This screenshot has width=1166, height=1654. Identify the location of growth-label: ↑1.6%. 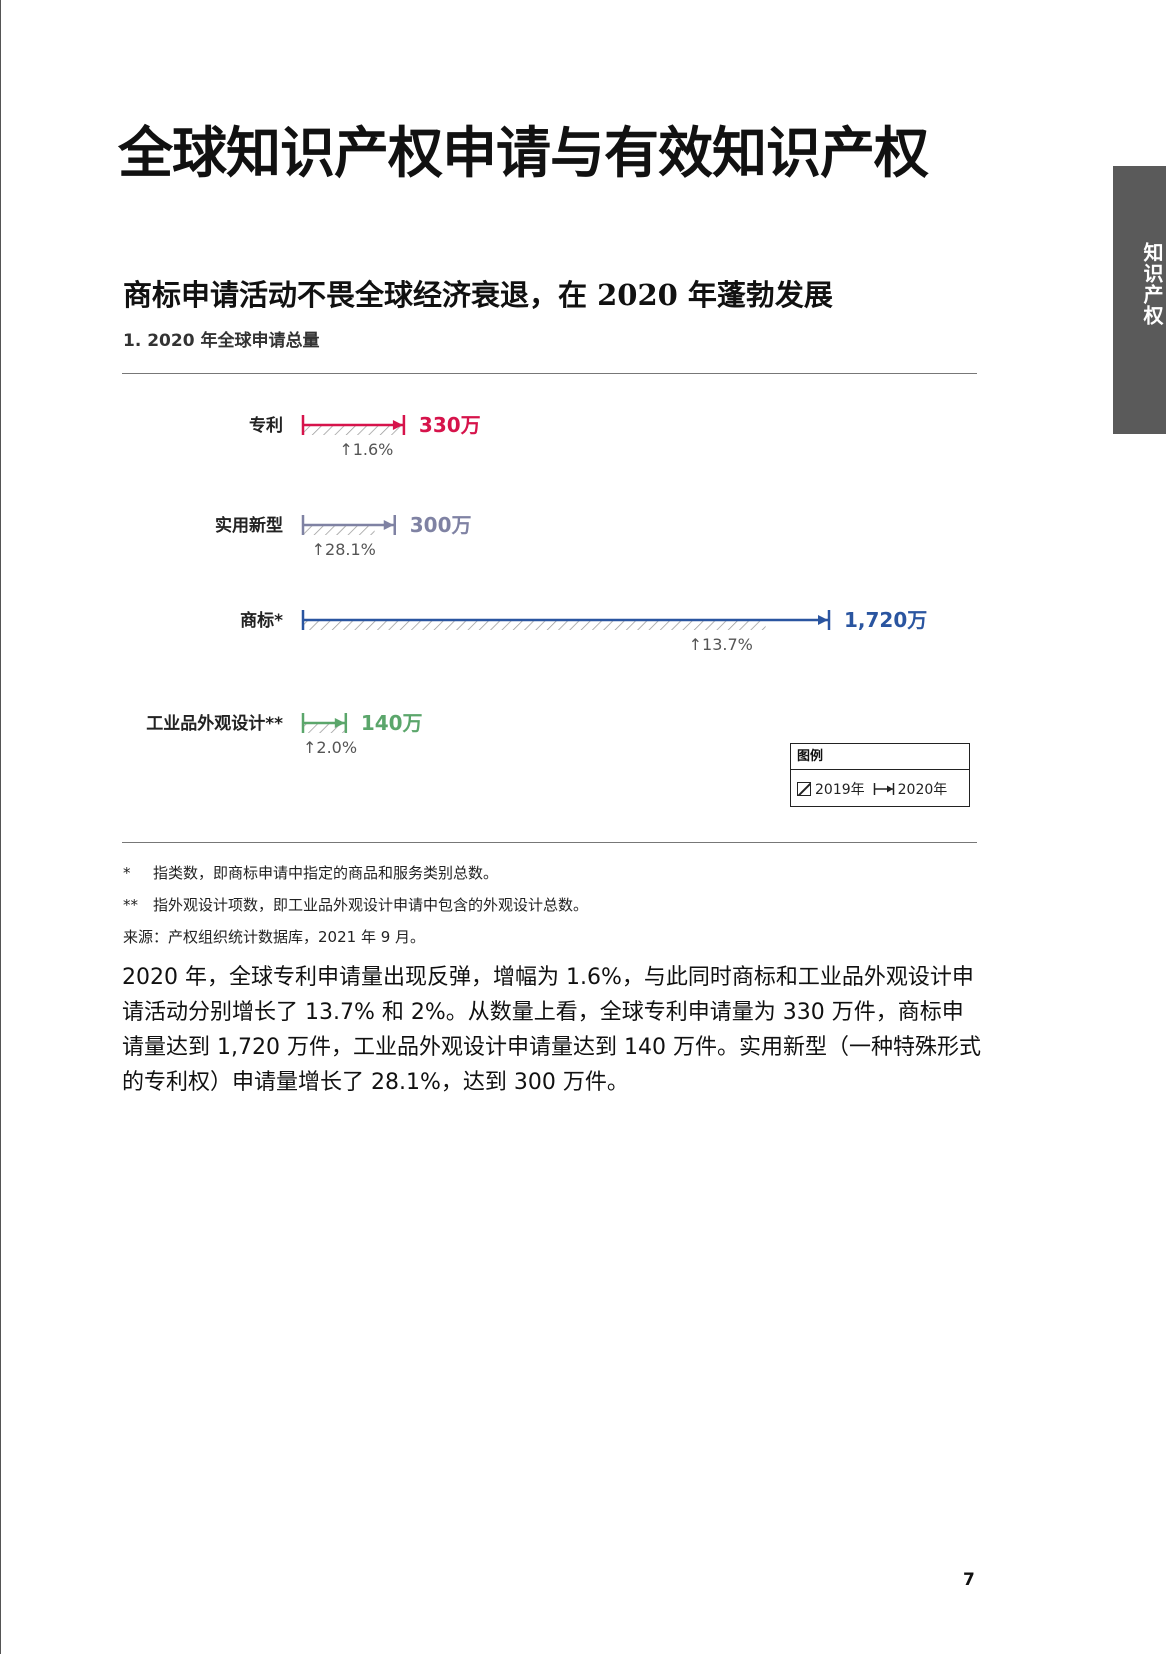
(366, 449).